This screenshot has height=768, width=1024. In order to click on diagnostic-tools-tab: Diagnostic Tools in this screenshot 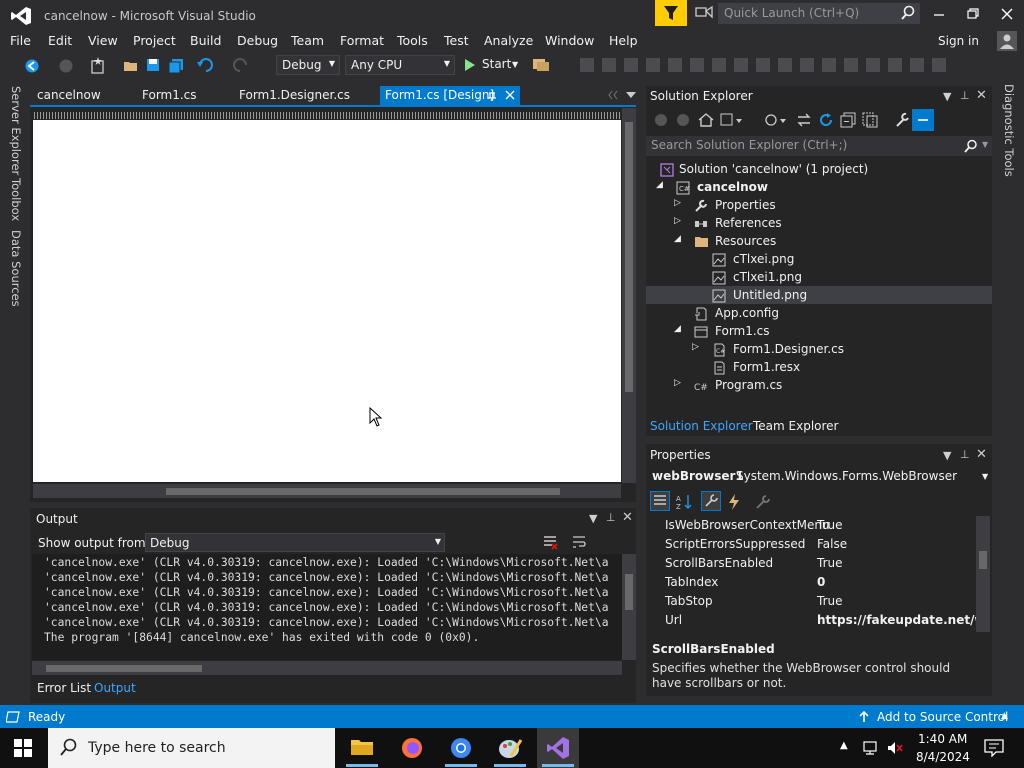, I will do `click(1009, 130)`.